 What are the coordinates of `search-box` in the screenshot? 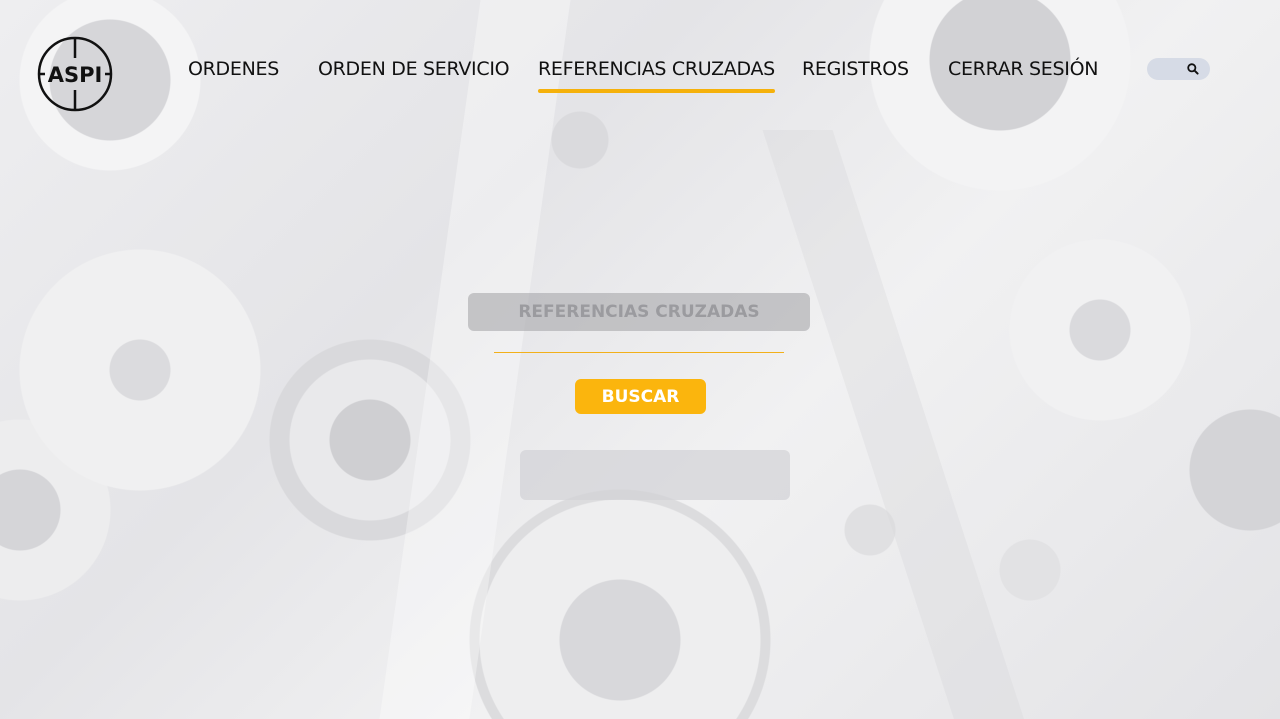 It's located at (1178, 69).